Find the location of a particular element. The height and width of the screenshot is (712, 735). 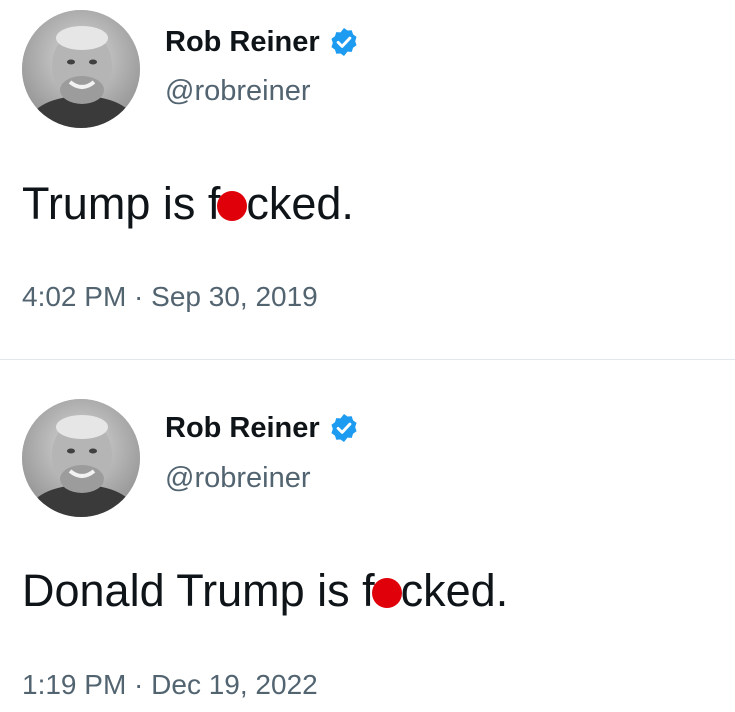

timestamp: 4:02 PM · Sep 30, 2019 is located at coordinates (170, 297).